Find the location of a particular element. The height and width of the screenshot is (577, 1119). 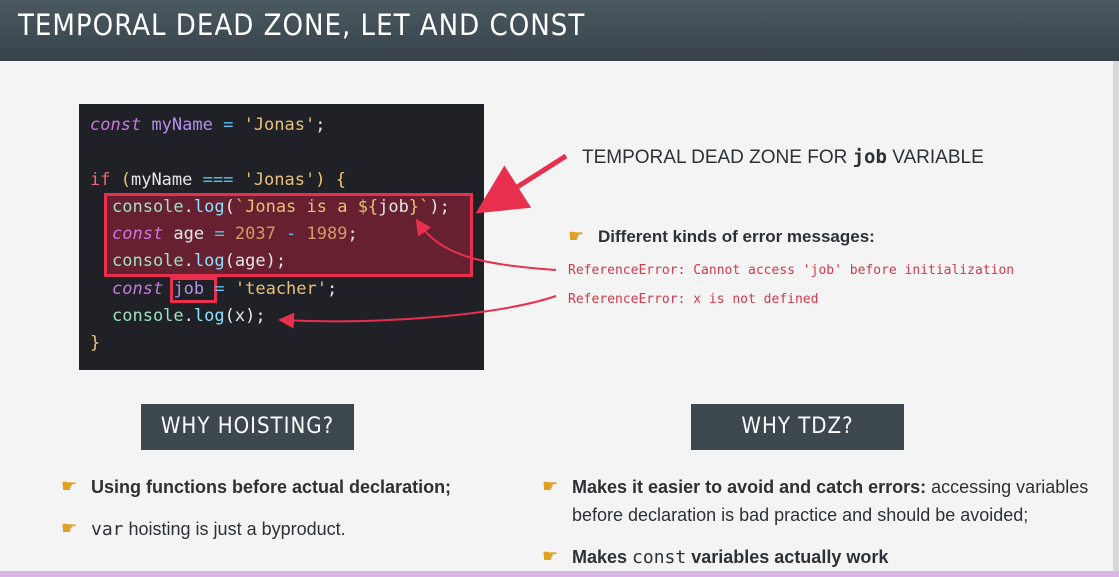

errors-heading: Different kinds of error messages: is located at coordinates (736, 236).